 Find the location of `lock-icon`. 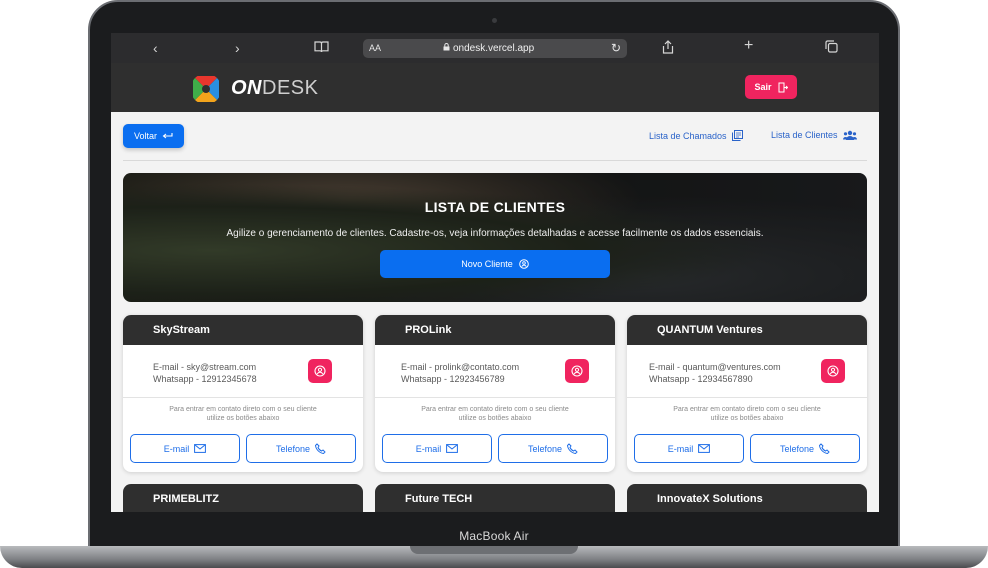

lock-icon is located at coordinates (446, 48).